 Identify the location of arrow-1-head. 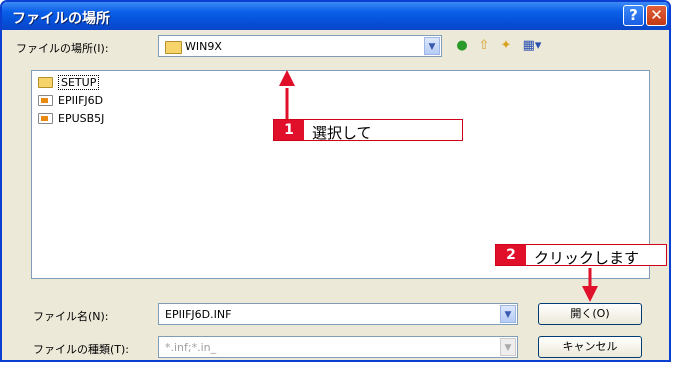
(287, 78).